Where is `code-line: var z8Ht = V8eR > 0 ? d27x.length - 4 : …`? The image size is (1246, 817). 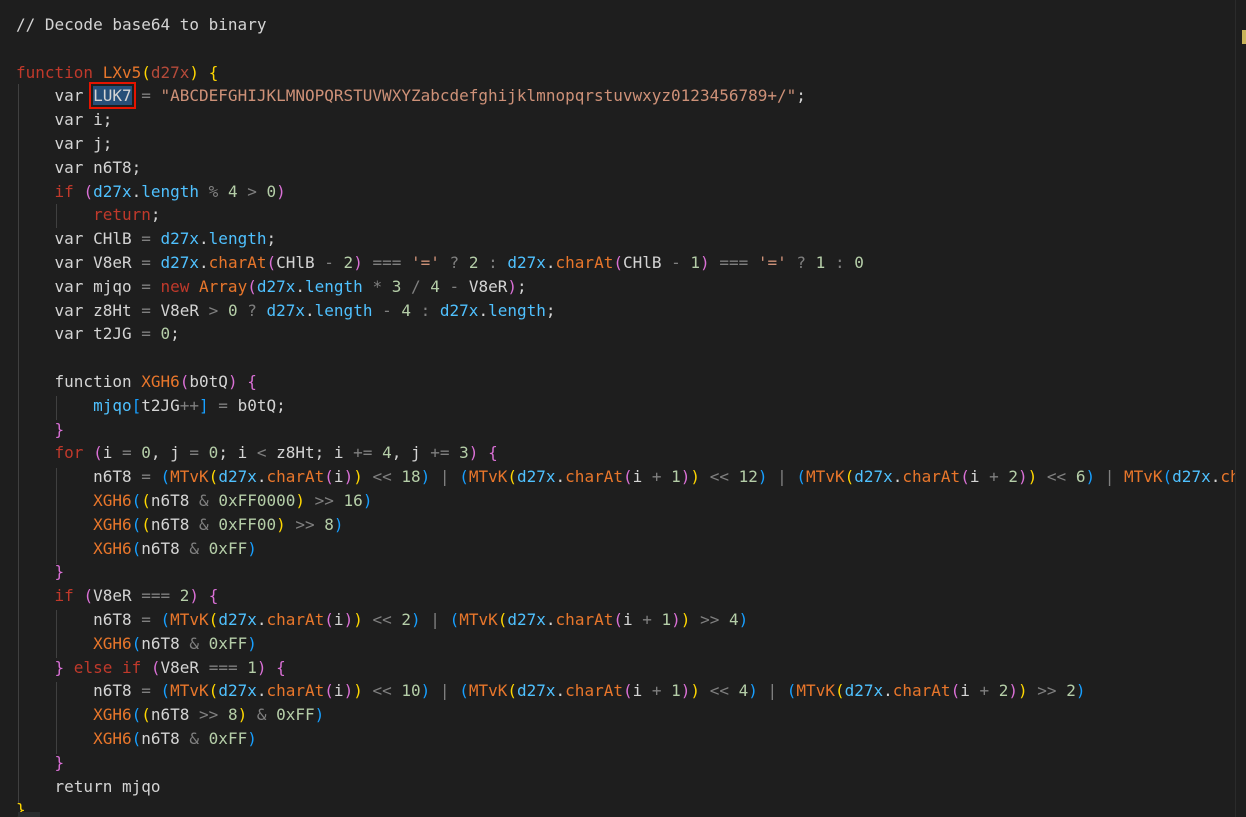 code-line: var z8Ht = V8eR > 0 ? d27x.length - 4 : … is located at coordinates (286, 311).